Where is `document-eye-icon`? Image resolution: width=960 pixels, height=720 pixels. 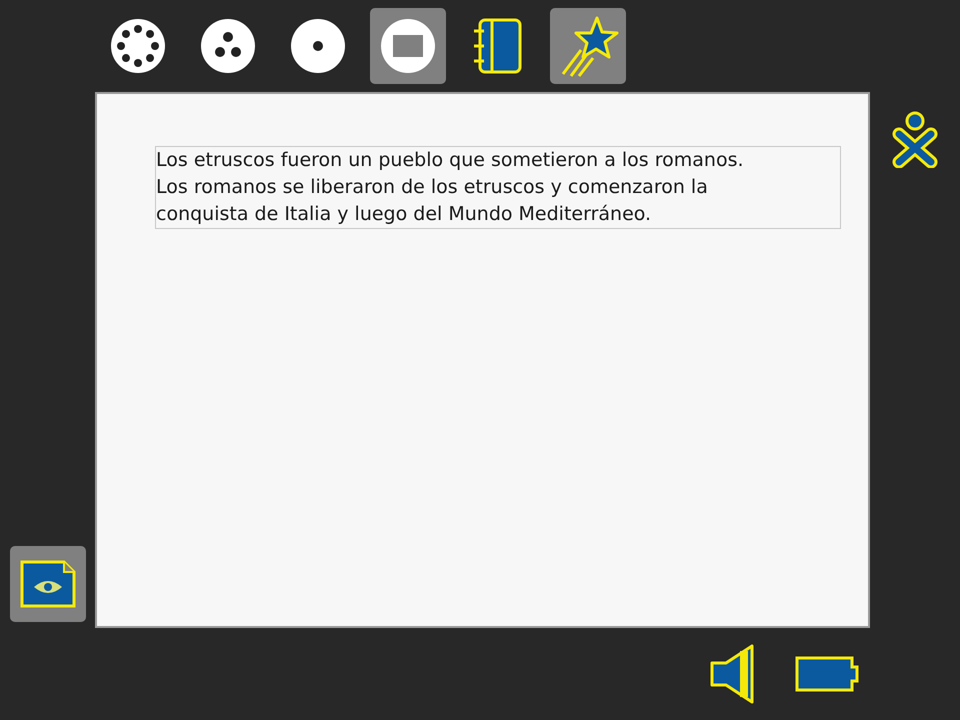
document-eye-icon is located at coordinates (48, 584).